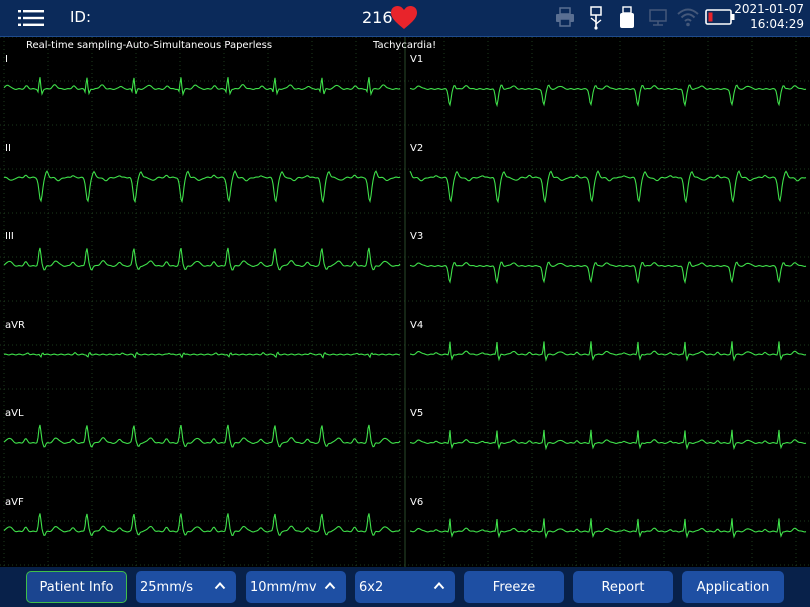 The image size is (810, 607). I want to click on datetime: 2021-01-07 16:04:29, so click(769, 17).